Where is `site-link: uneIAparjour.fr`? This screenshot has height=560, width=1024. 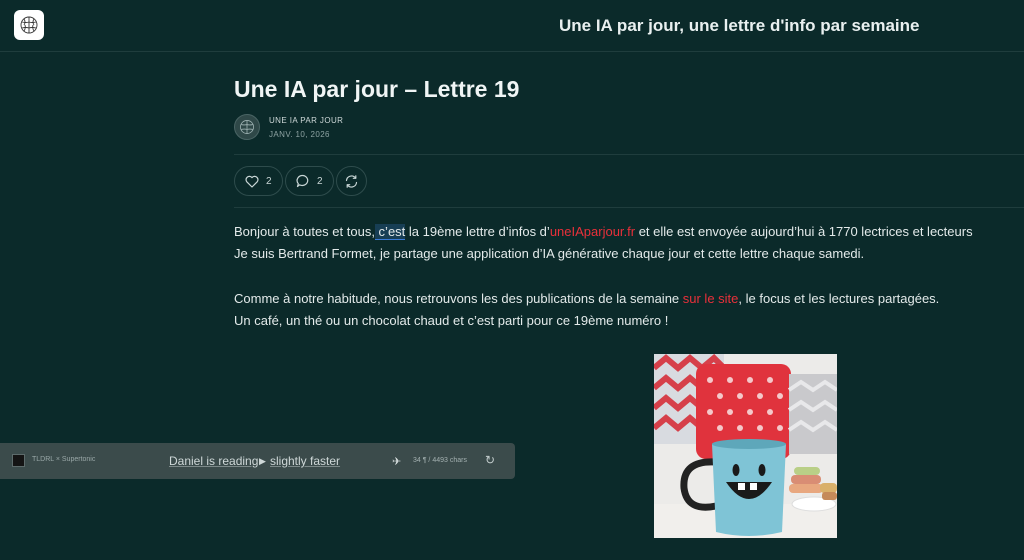
site-link: uneIAparjour.fr is located at coordinates (592, 231).